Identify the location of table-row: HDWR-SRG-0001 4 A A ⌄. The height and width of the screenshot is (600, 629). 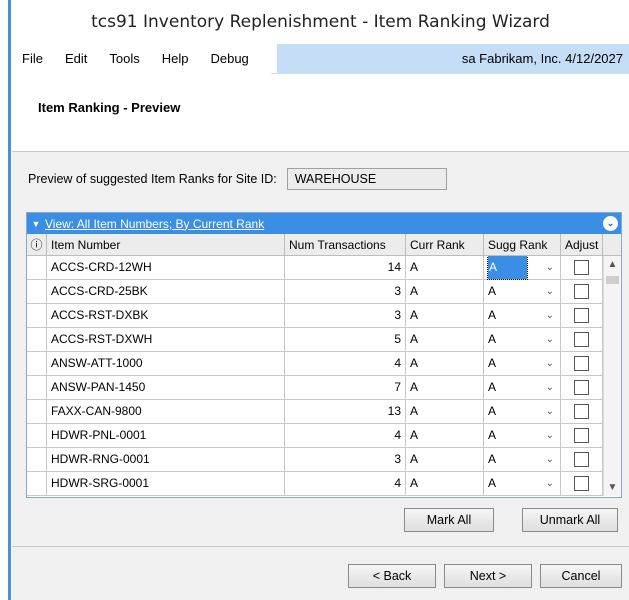
(324, 483).